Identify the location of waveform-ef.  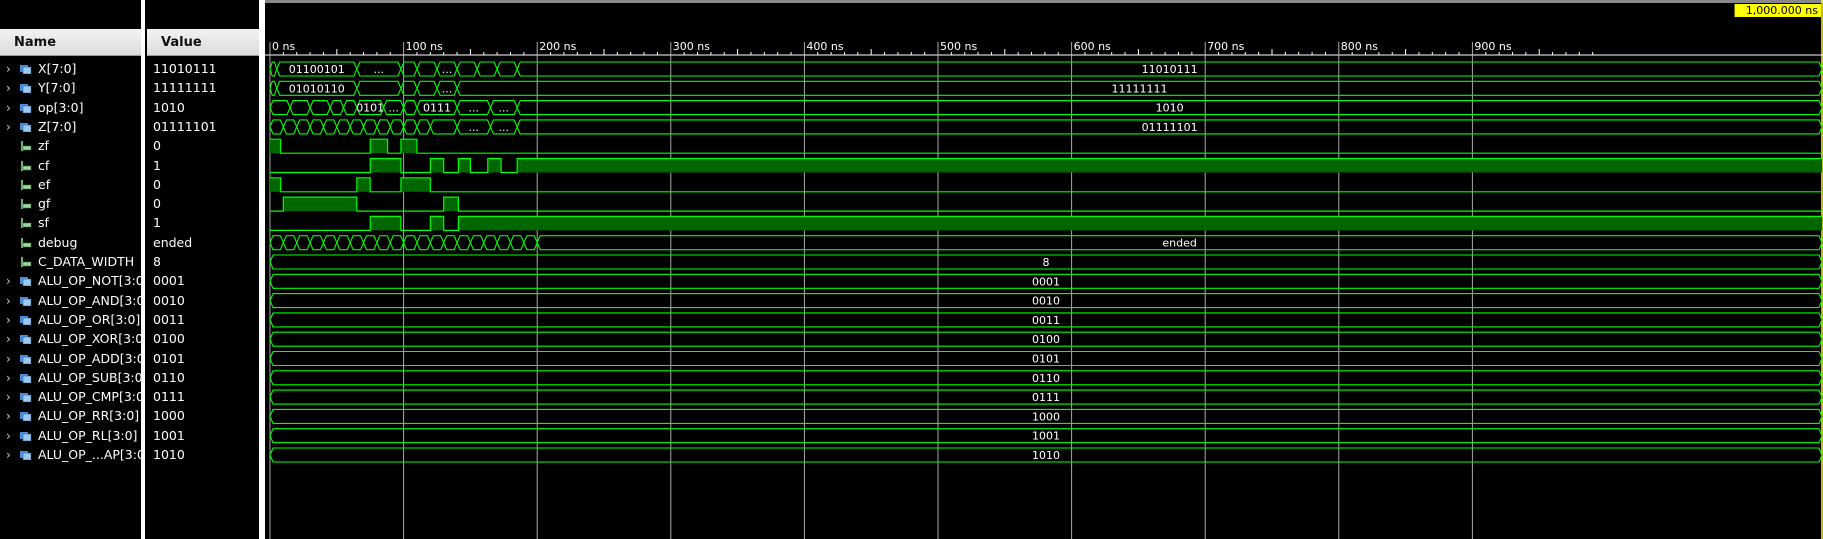
(1046, 185).